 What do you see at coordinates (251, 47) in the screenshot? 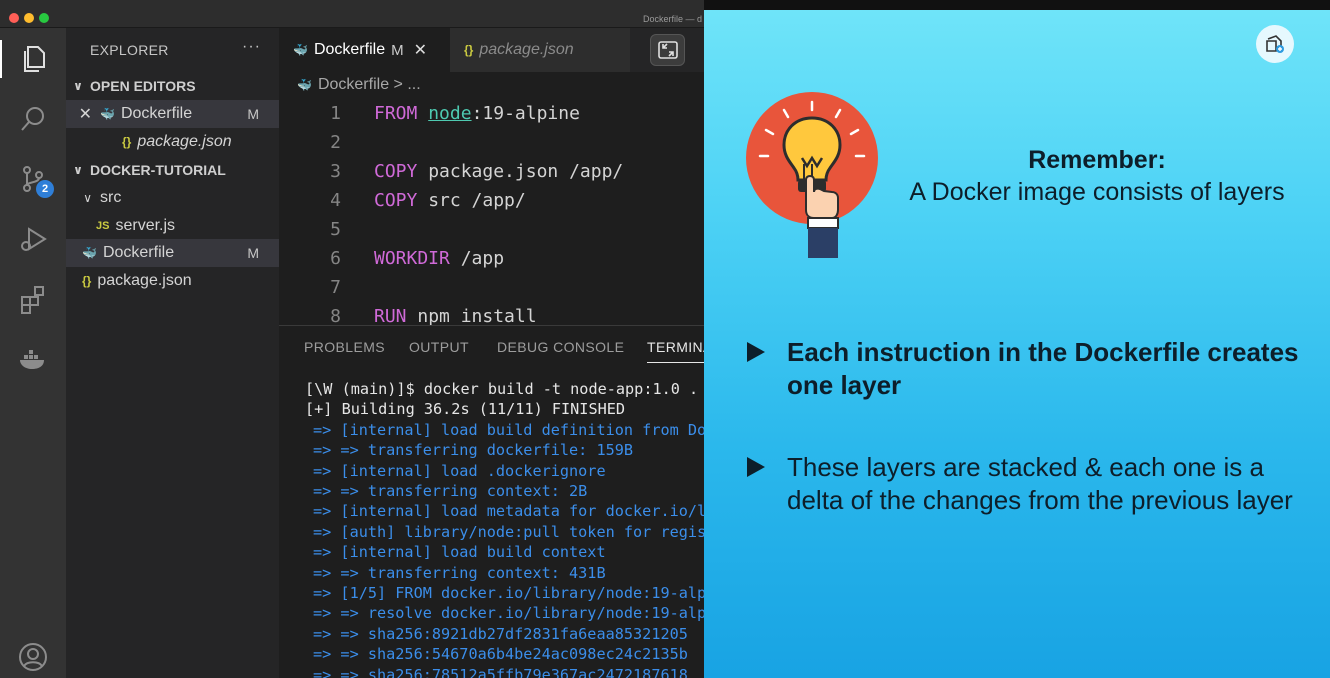
I see `more-actions-button: ···` at bounding box center [251, 47].